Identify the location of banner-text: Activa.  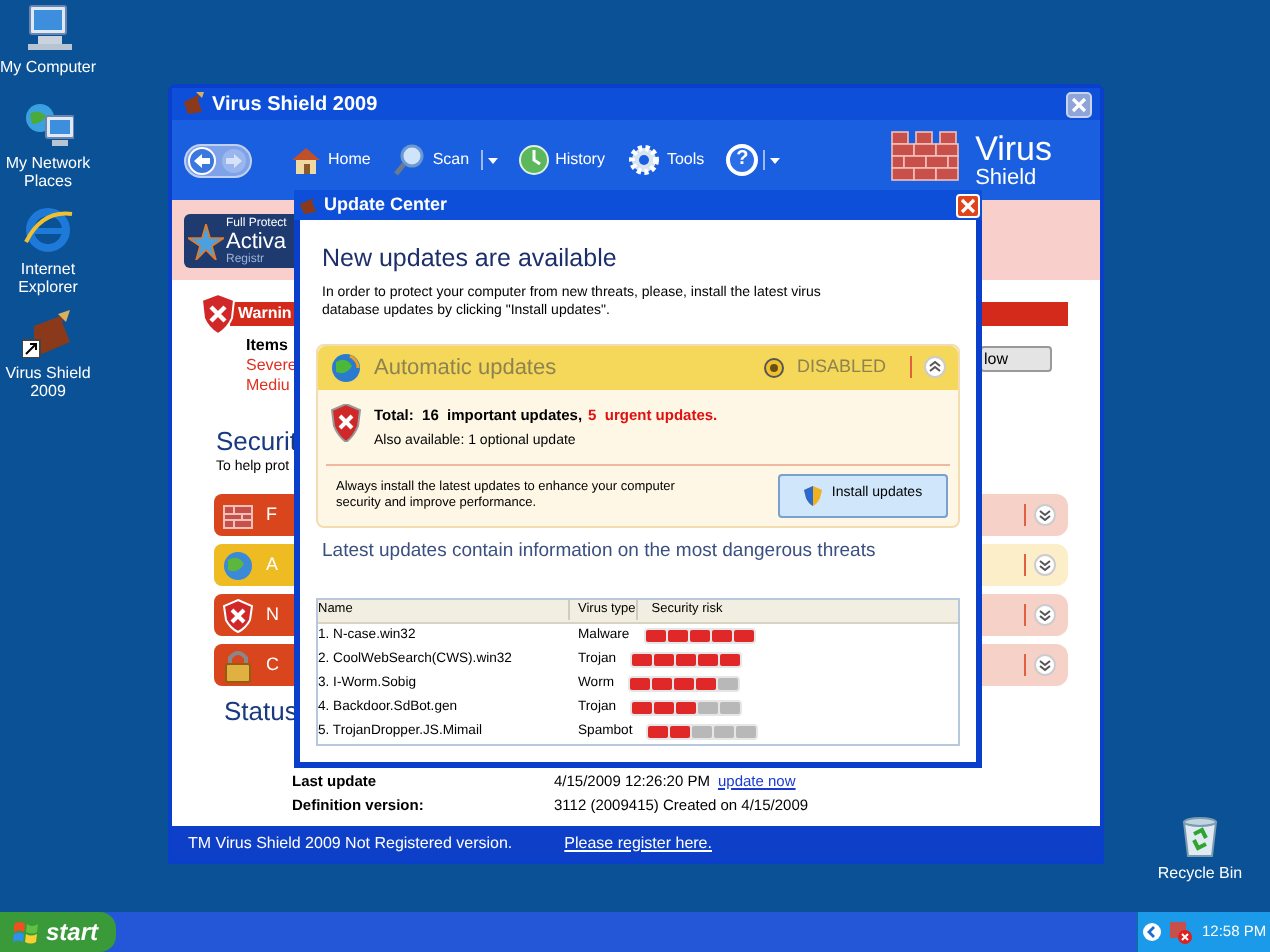
(256, 241).